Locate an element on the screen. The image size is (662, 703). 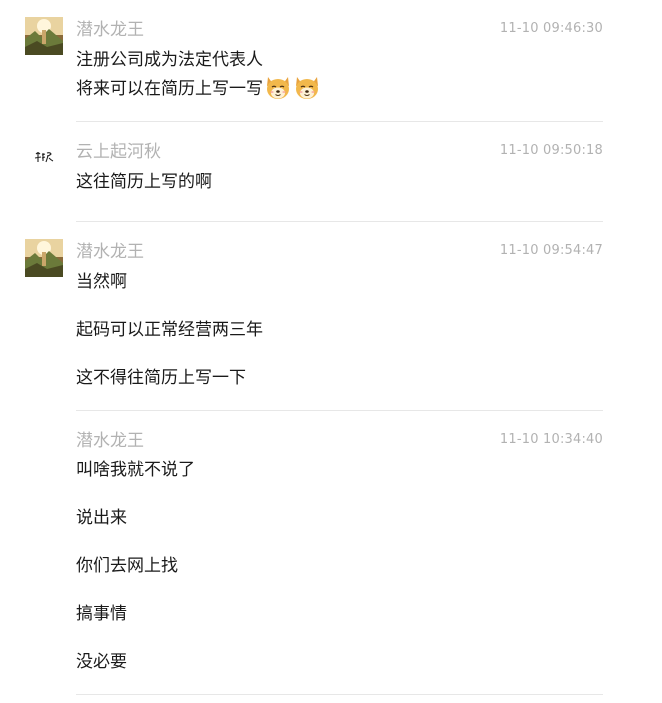
message-text: 起码可以正常经营两三年 is located at coordinates (169, 330).